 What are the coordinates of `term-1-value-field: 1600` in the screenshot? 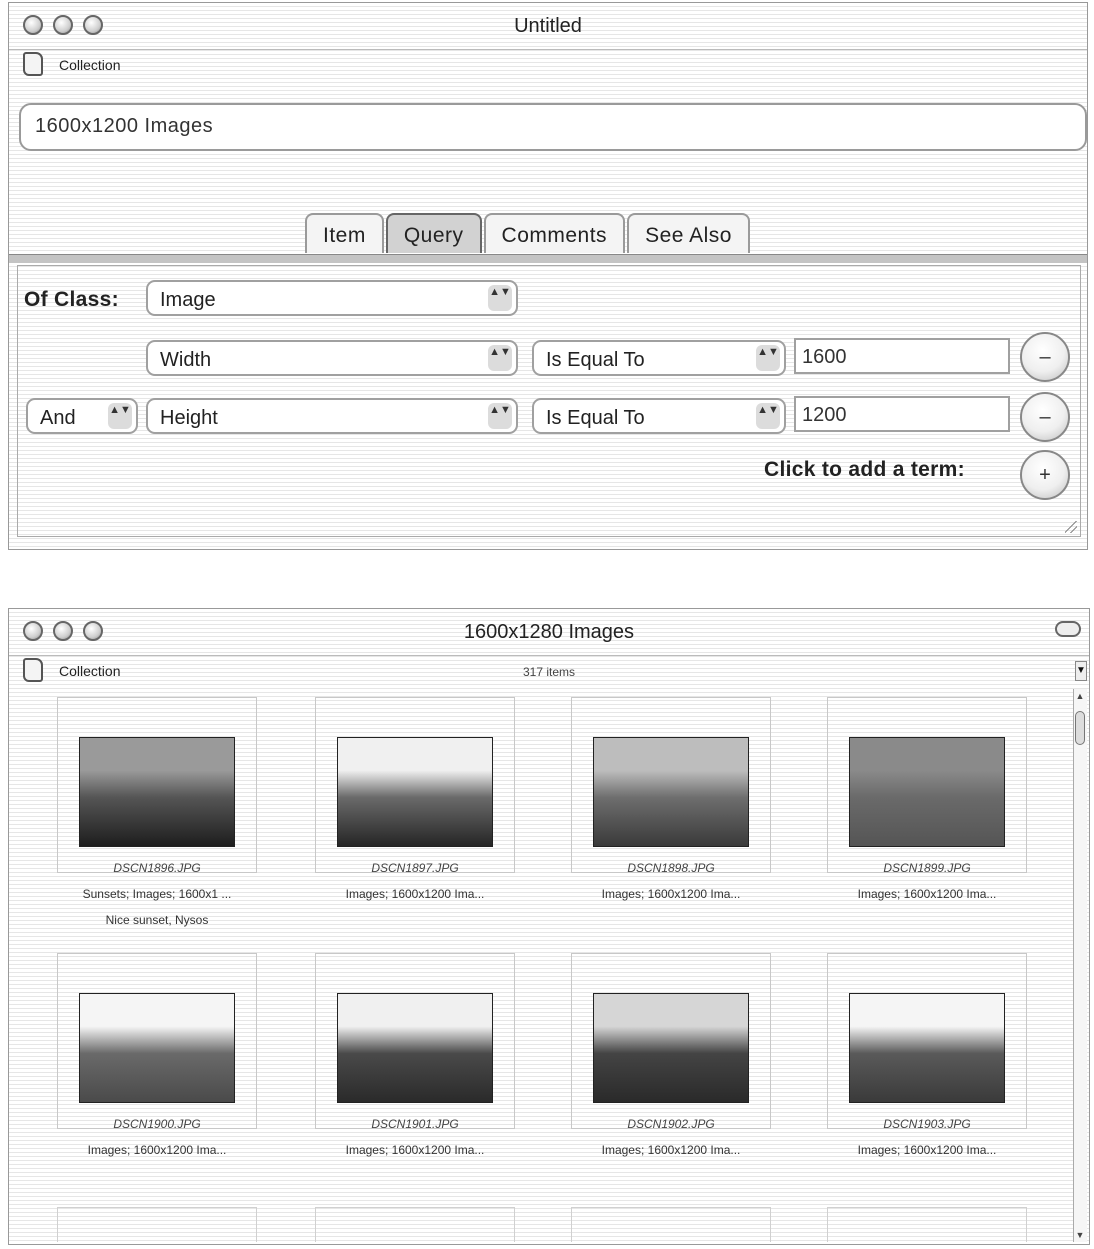 It's located at (902, 356).